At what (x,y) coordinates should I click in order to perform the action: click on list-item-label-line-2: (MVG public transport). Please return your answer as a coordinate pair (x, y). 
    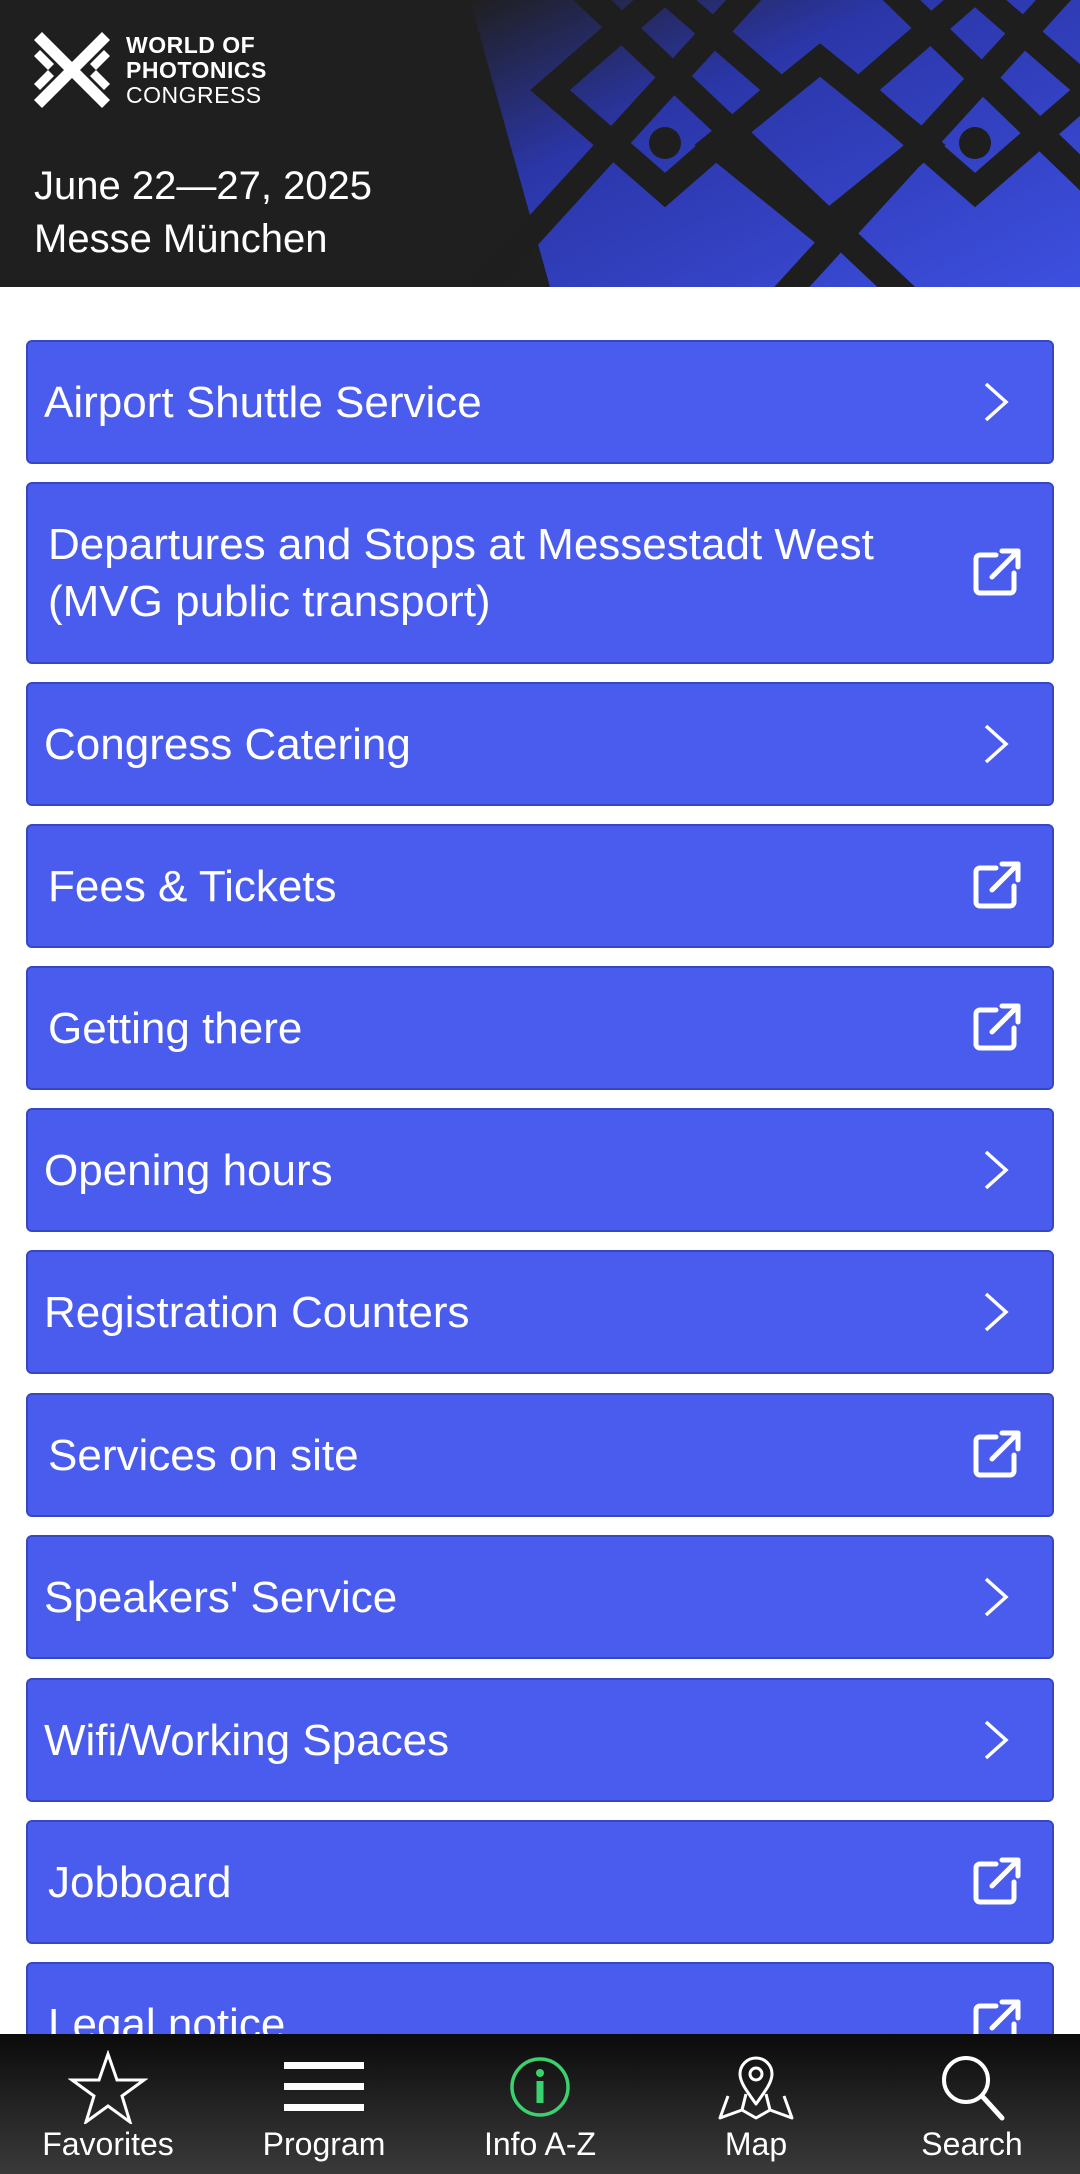
    Looking at the image, I should click on (269, 601).